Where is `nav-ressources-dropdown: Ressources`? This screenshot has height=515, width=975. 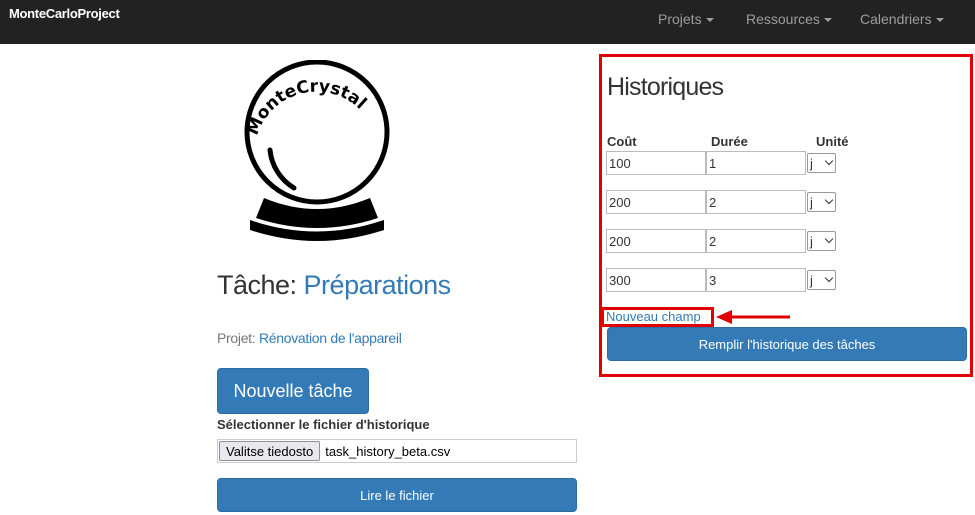 nav-ressources-dropdown: Ressources is located at coordinates (789, 19).